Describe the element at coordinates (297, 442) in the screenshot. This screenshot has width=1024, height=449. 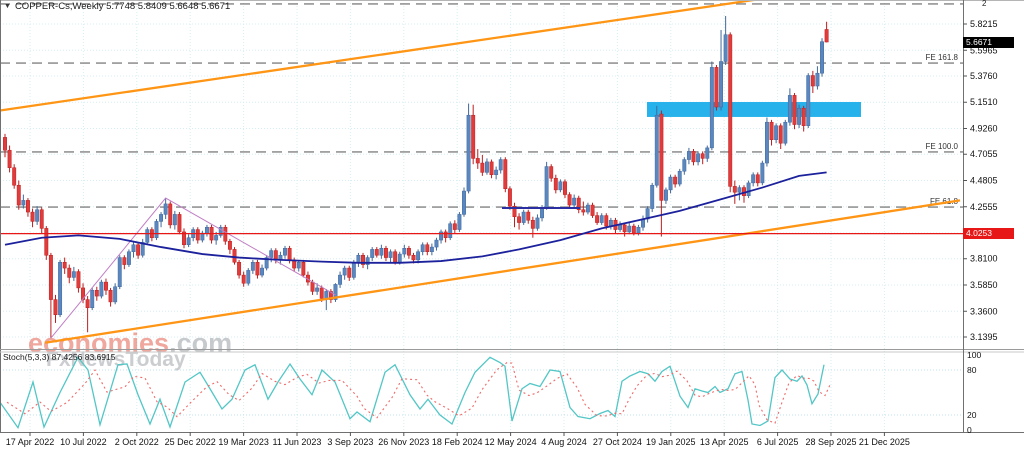
I see `date-axis-label: 11 Jun 2023` at that location.